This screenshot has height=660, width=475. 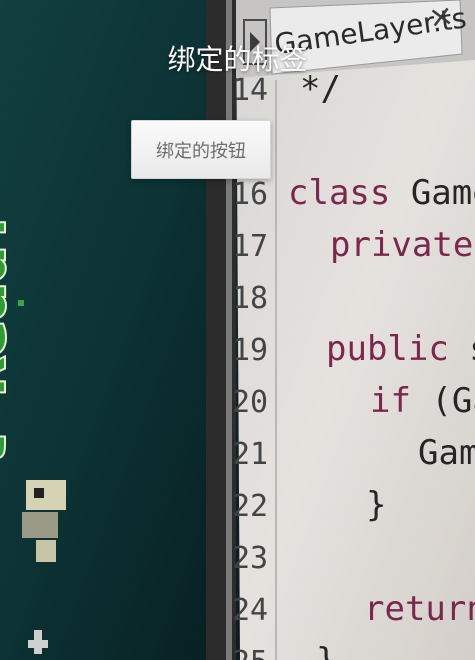 I want to click on game-banner-text: t Read!, so click(x=9, y=339).